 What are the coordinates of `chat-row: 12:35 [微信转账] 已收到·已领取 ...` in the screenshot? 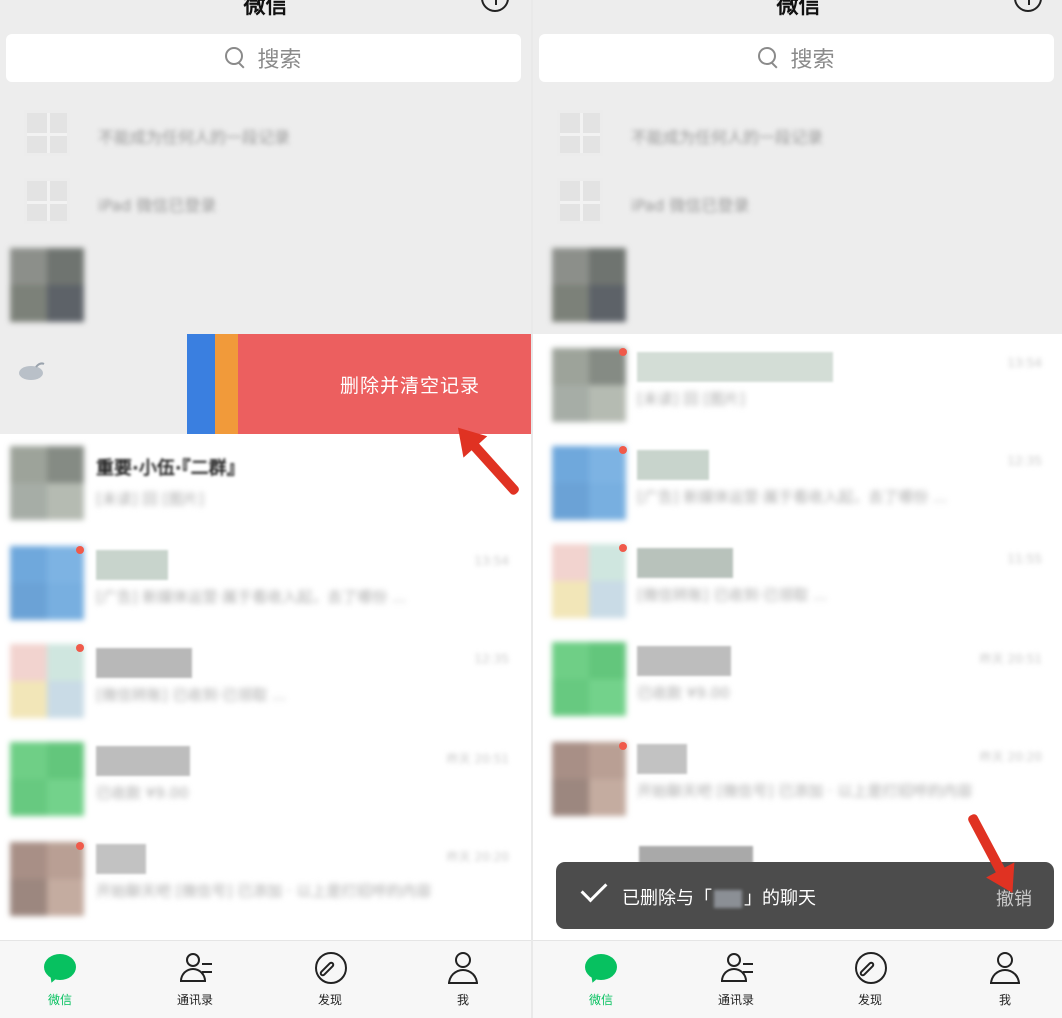 It's located at (265, 679).